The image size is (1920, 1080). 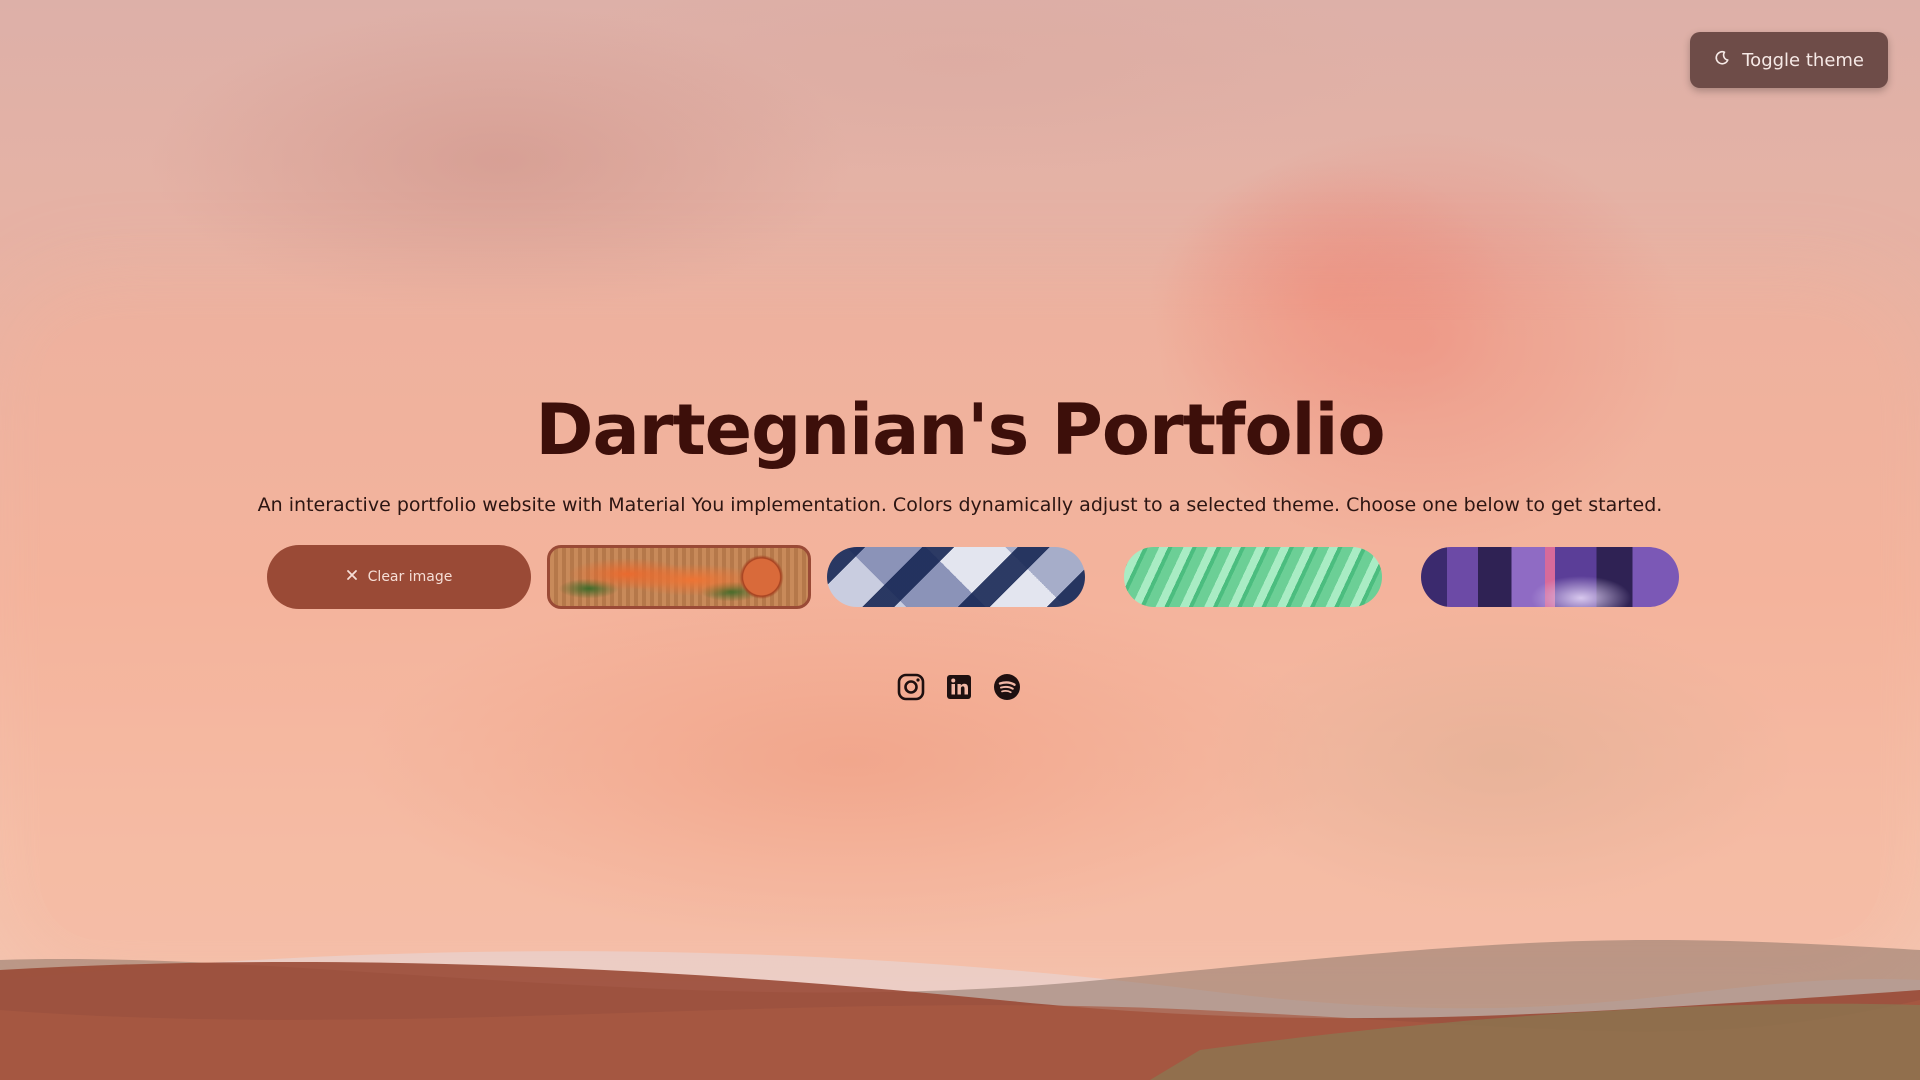 What do you see at coordinates (410, 577) in the screenshot?
I see `clear-image-label: Clear image` at bounding box center [410, 577].